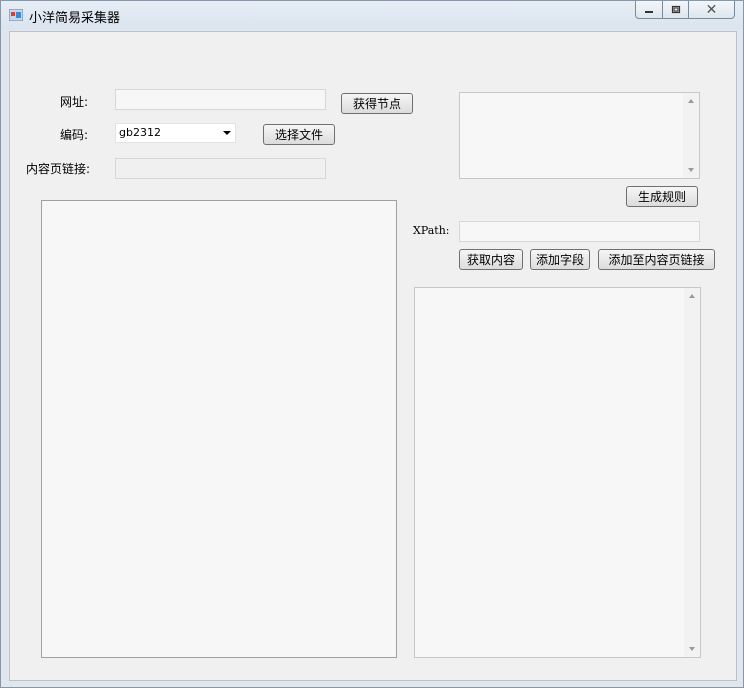 The height and width of the screenshot is (688, 744). What do you see at coordinates (220, 99) in the screenshot?
I see `url-input` at bounding box center [220, 99].